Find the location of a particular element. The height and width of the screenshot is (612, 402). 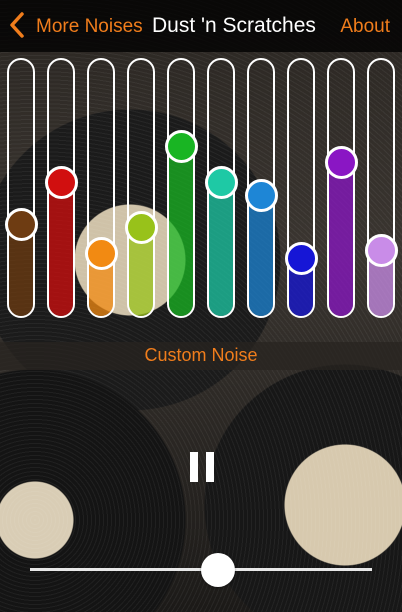

noise-name: Custom Noise is located at coordinates (201, 355).